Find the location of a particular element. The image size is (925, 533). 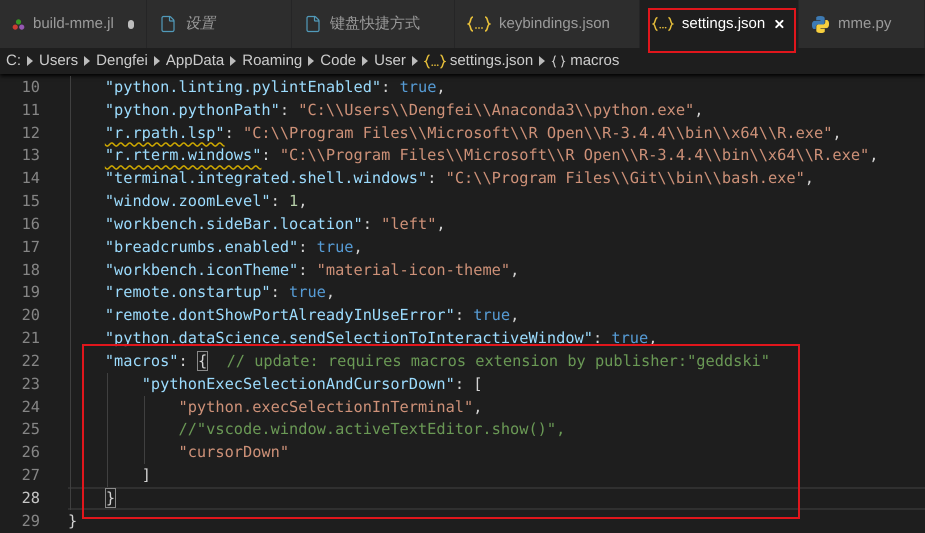

code-token: 1 is located at coordinates (293, 201).